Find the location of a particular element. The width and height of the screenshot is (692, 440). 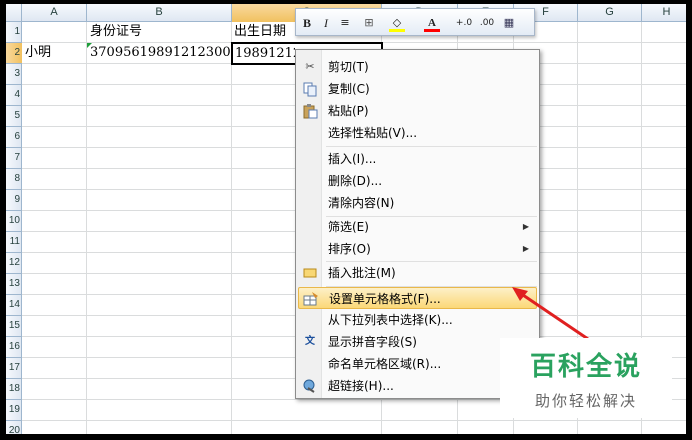

row-header: 16 is located at coordinates (14, 347).